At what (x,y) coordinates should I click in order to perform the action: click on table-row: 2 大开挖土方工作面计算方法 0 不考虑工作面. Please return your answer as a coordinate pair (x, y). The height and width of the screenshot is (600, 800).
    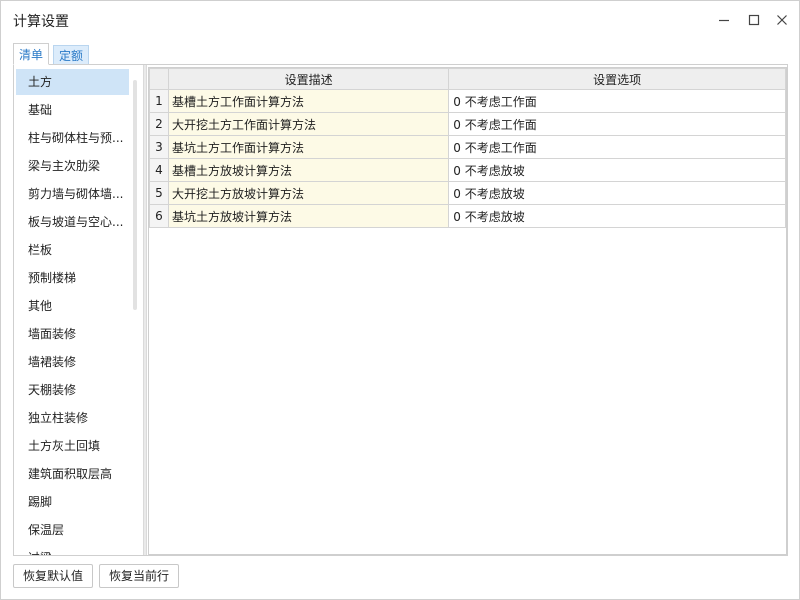
    Looking at the image, I should click on (467, 124).